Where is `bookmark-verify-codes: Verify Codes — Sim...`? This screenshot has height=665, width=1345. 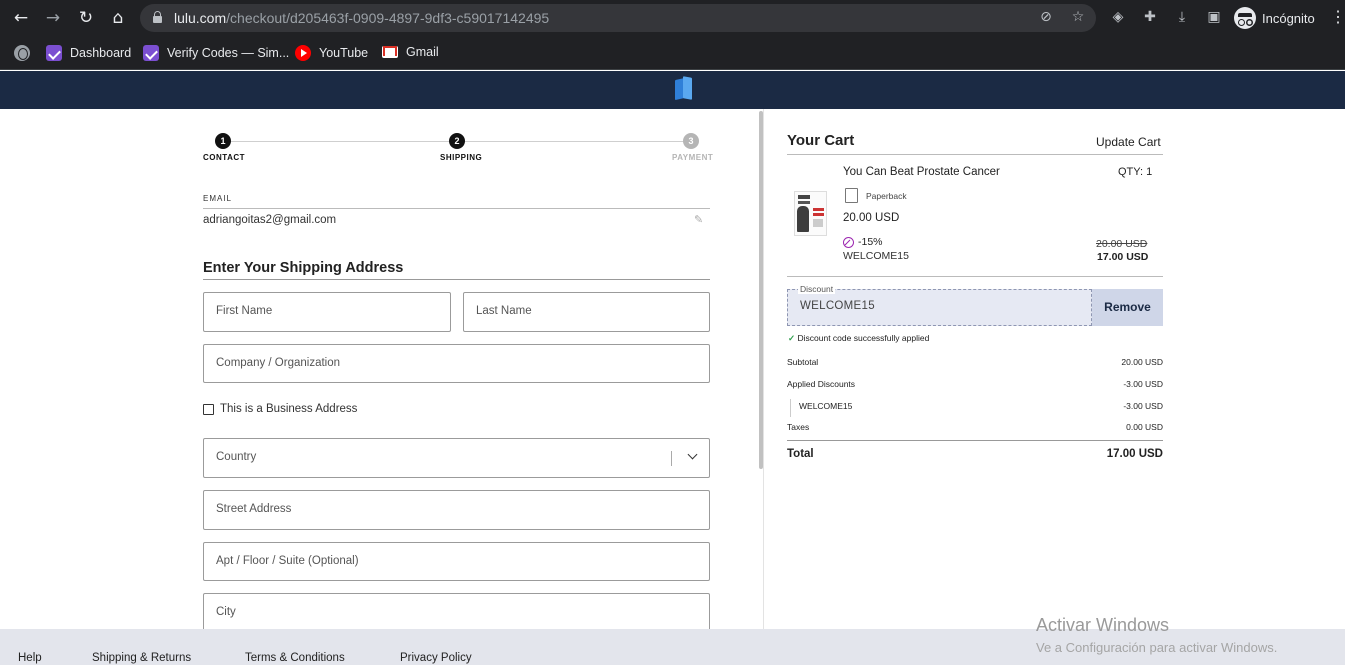
bookmark-verify-codes: Verify Codes — Sim... is located at coordinates (216, 53).